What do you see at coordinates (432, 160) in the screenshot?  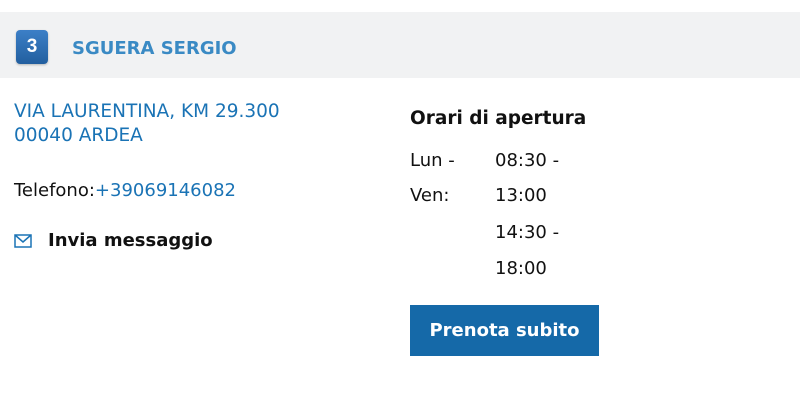 I see `hours-day-line-1: Lun -` at bounding box center [432, 160].